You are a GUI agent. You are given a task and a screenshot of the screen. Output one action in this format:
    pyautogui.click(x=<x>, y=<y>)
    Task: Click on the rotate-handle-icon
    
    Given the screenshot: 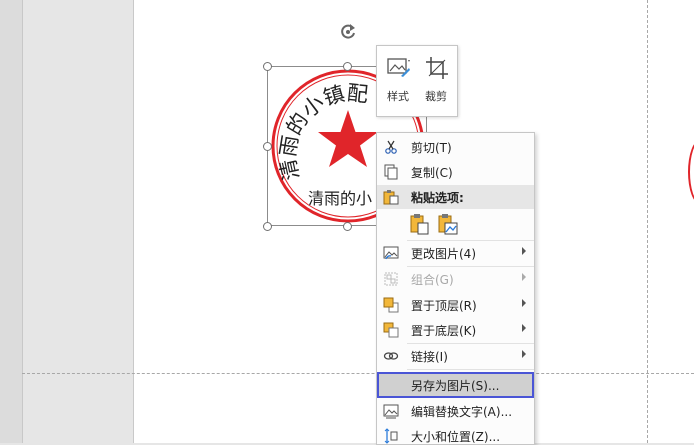 What is the action you would take?
    pyautogui.click(x=348, y=32)
    